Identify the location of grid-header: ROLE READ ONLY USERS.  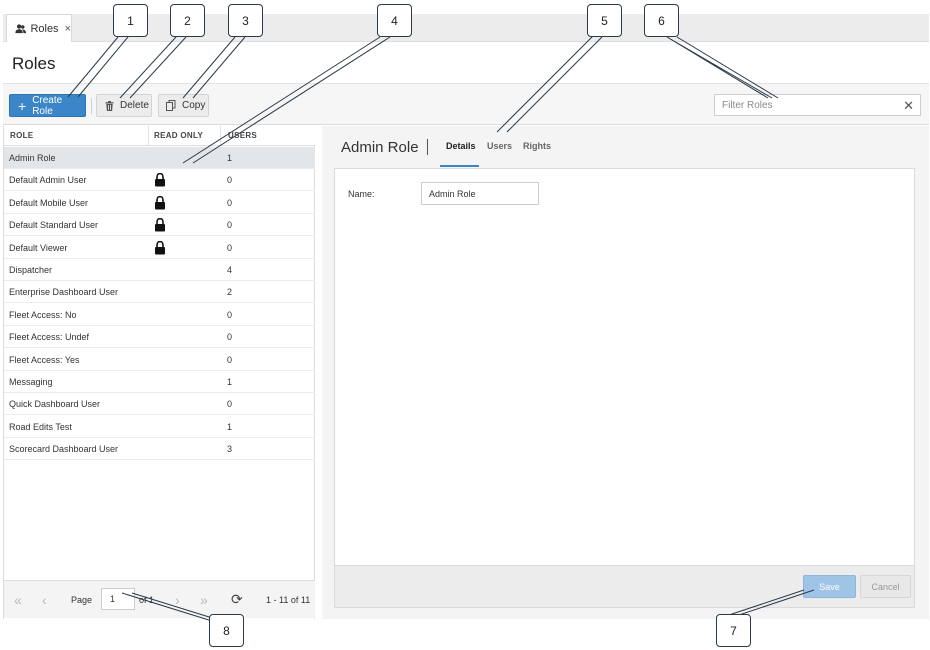
(159, 136).